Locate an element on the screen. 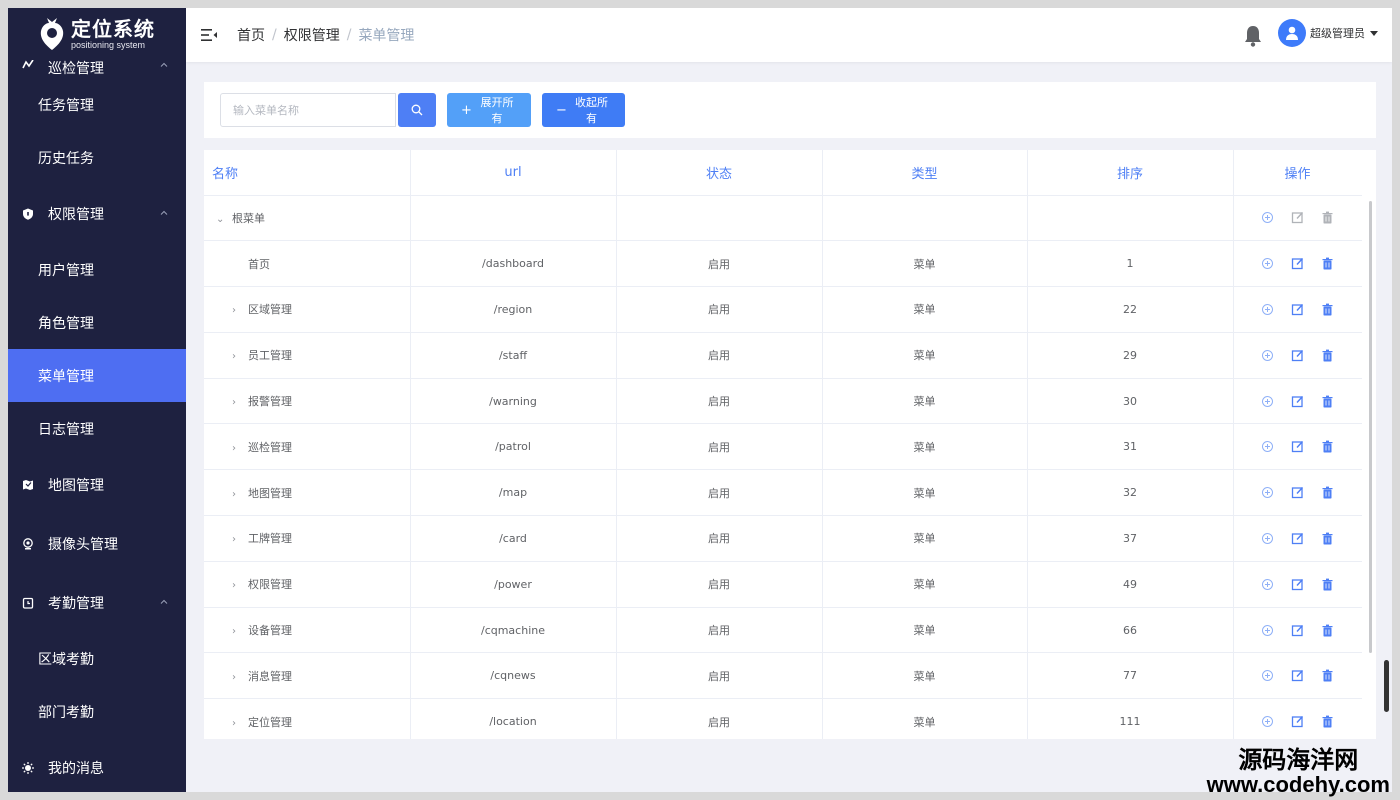 This screenshot has width=1400, height=800. table-row: › 设备管理/cqmachine 启用 菜单 66 is located at coordinates (783, 630).